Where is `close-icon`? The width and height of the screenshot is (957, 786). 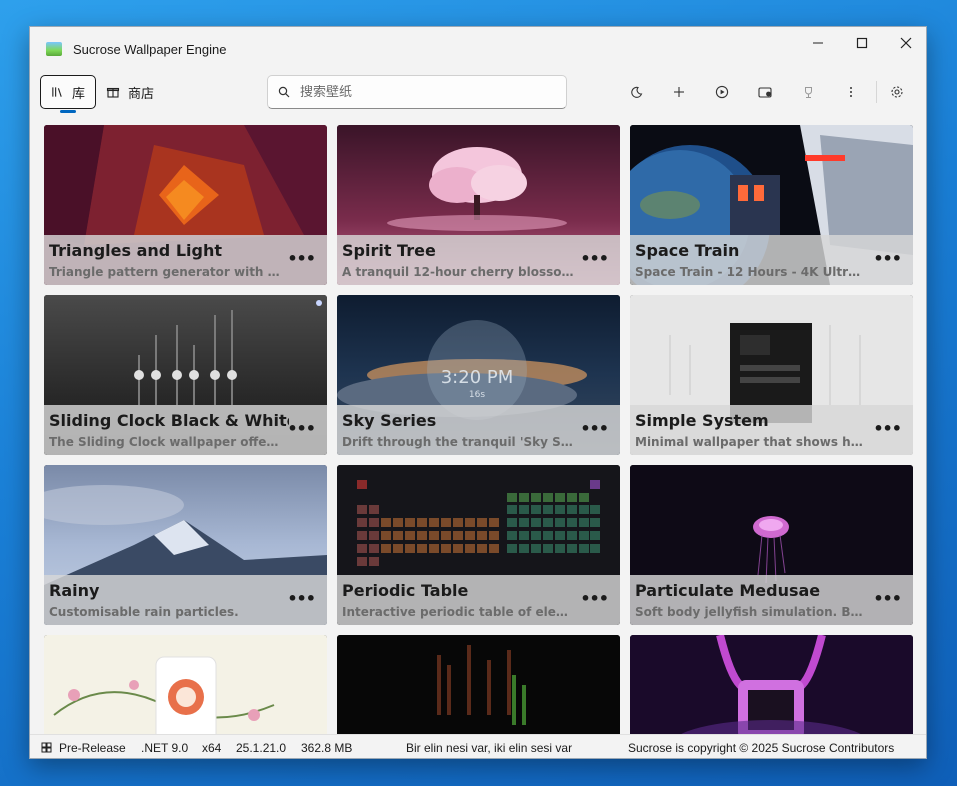
close-icon is located at coordinates (906, 43).